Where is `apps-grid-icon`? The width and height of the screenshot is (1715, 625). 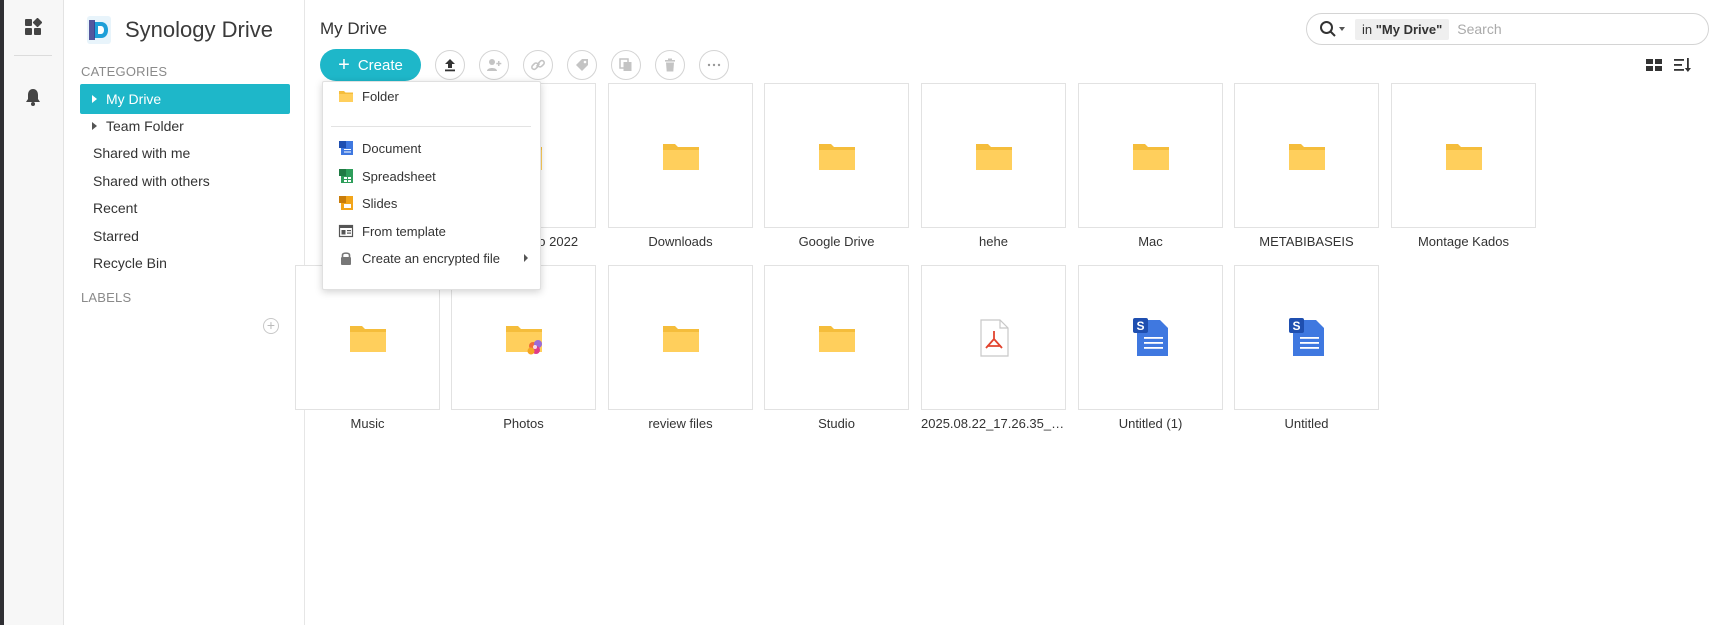
apps-grid-icon is located at coordinates (33, 27).